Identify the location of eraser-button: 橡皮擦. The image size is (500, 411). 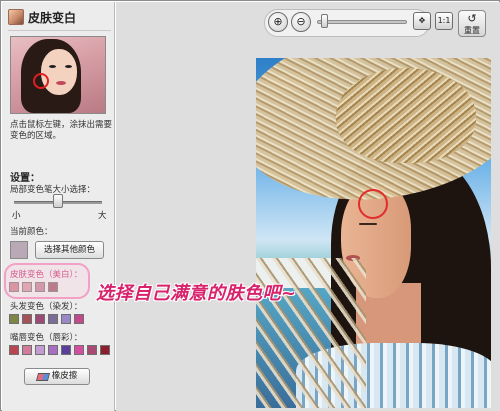
(57, 376).